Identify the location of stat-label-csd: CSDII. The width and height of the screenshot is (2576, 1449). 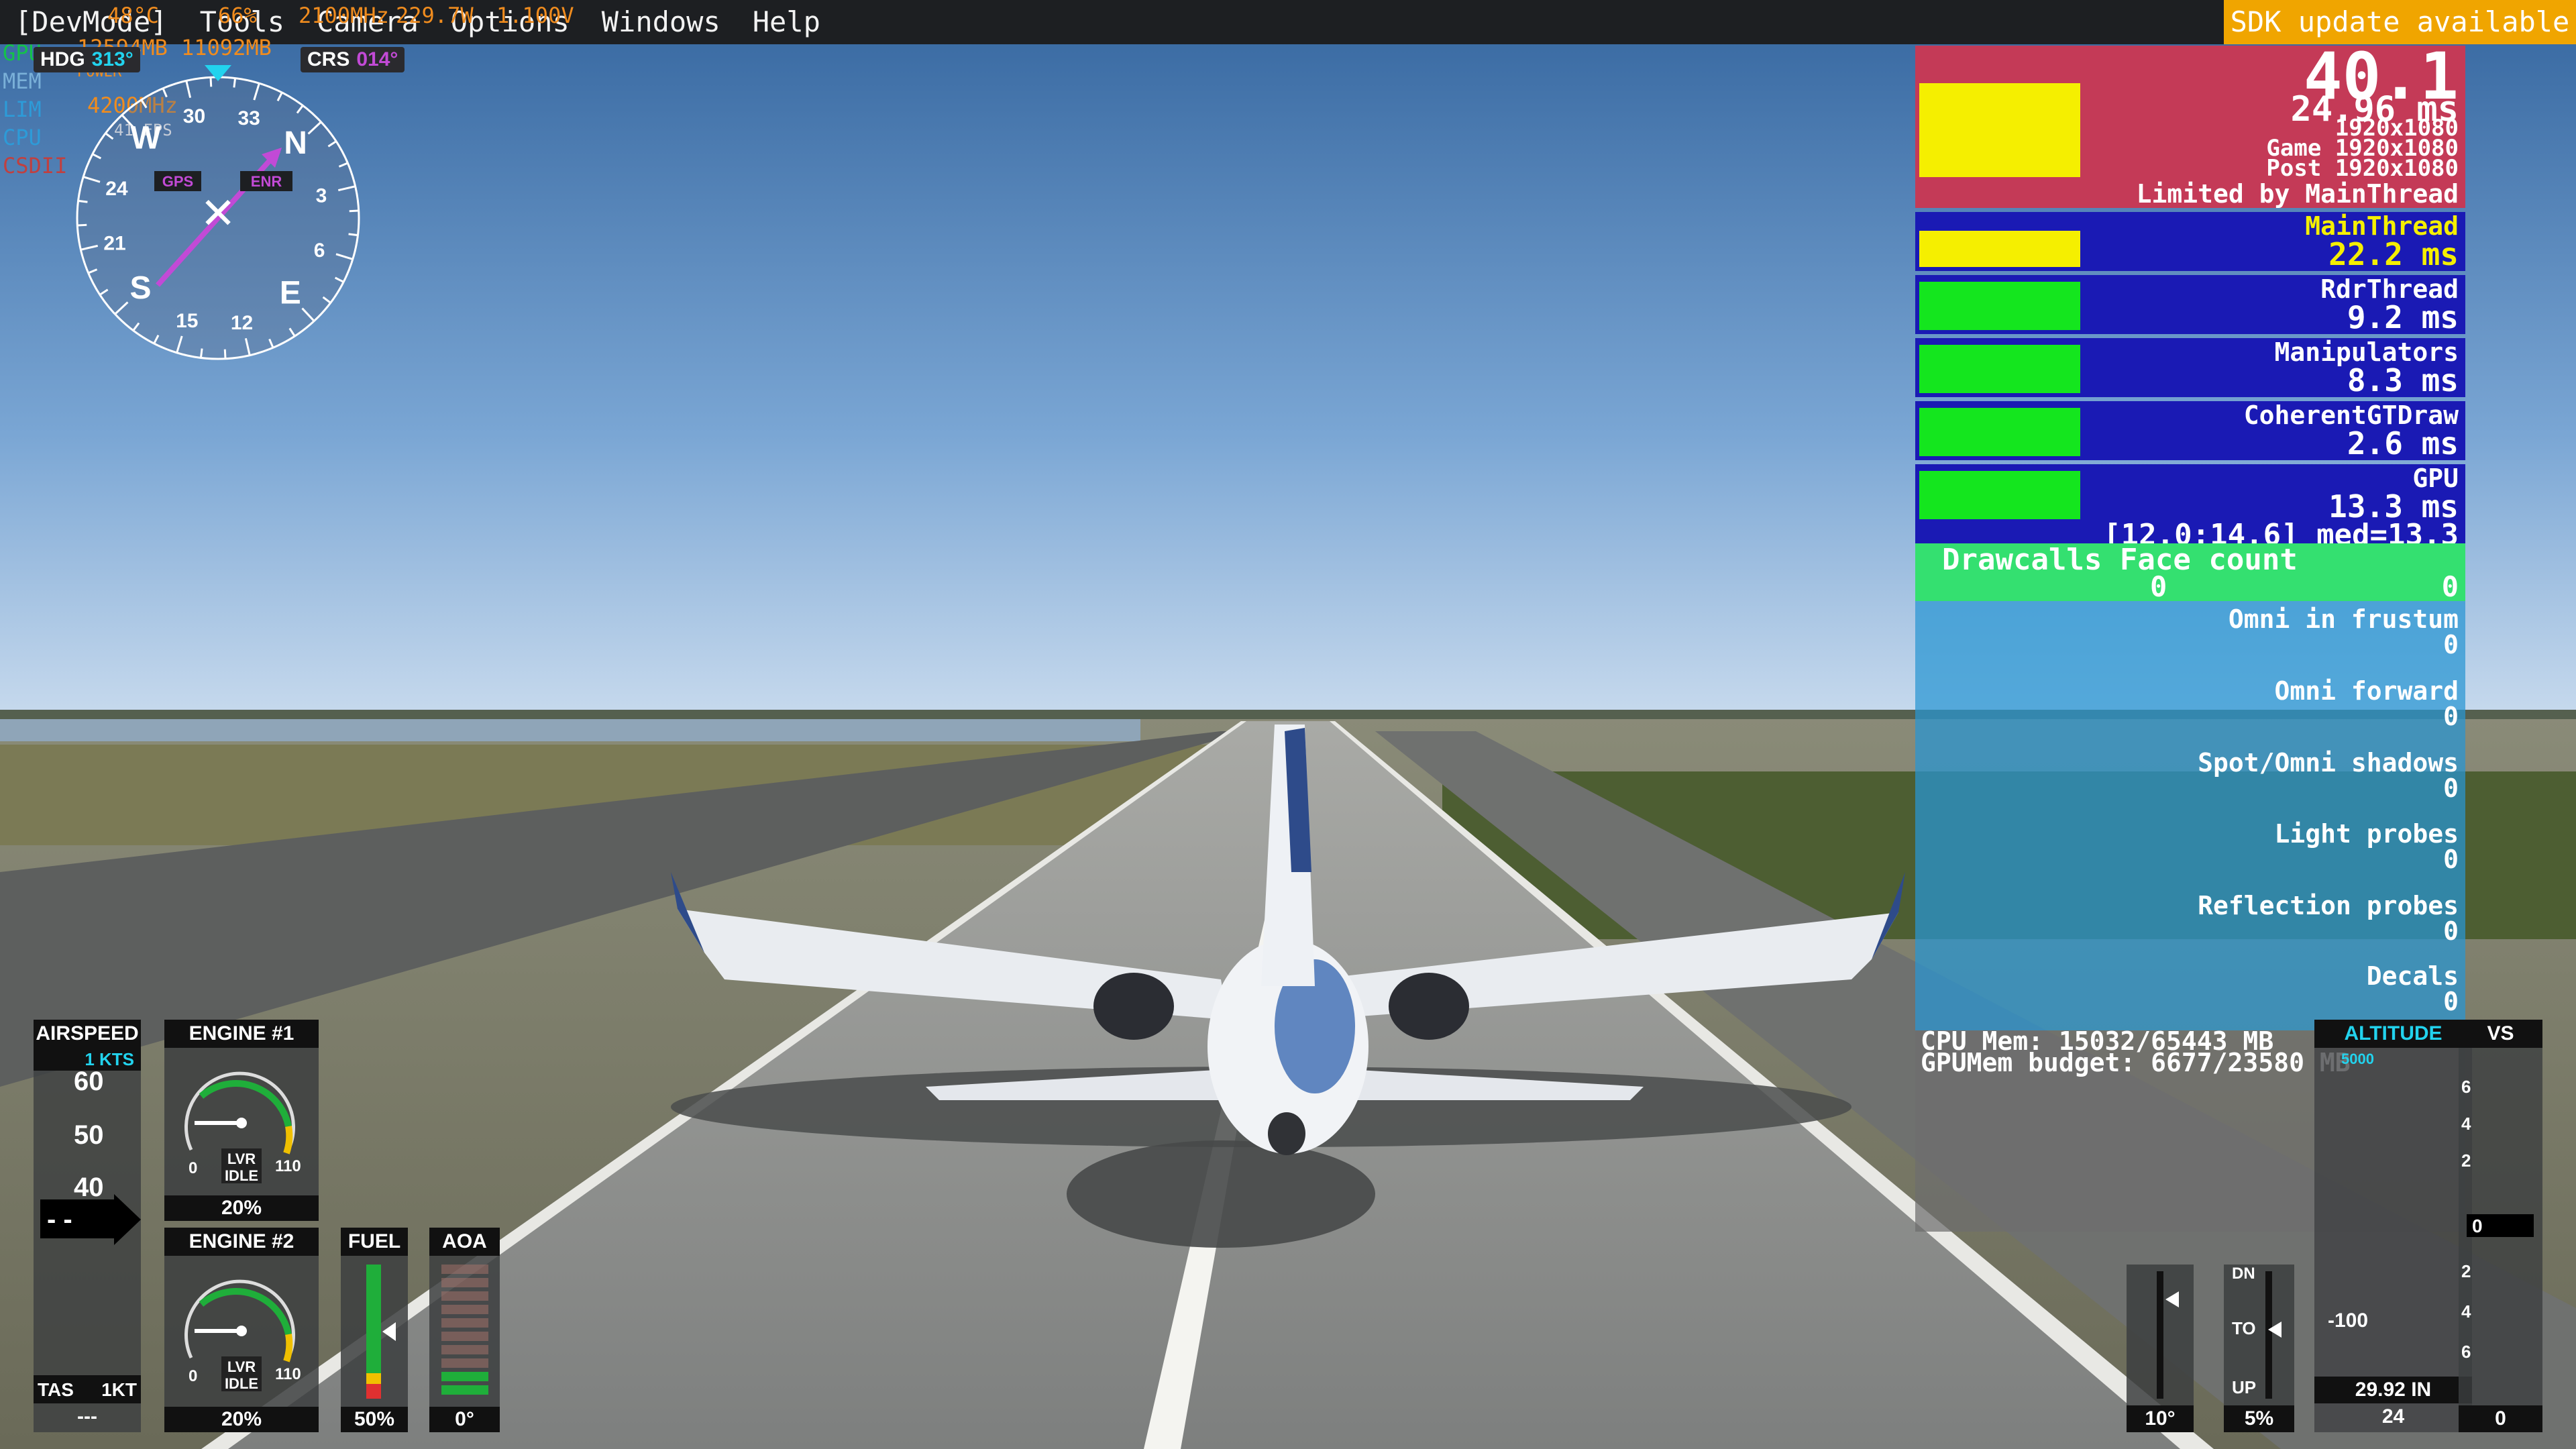
(35, 165).